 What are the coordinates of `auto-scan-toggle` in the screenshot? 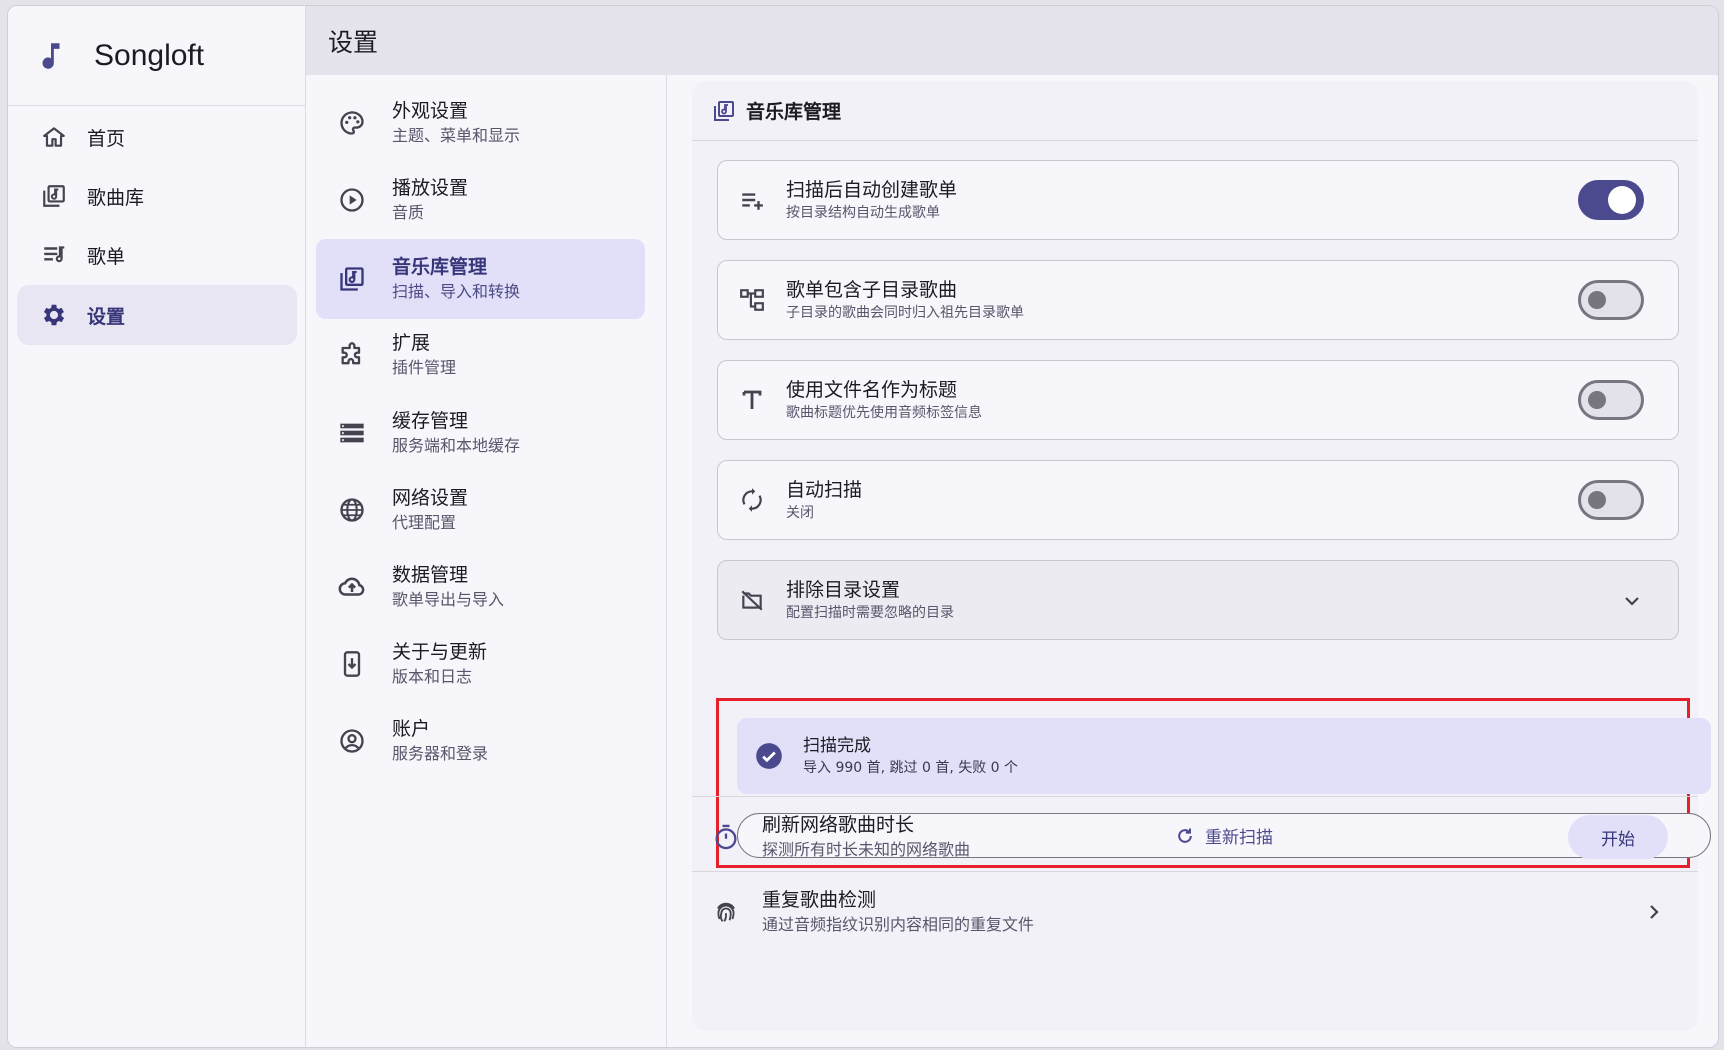 It's located at (1611, 500).